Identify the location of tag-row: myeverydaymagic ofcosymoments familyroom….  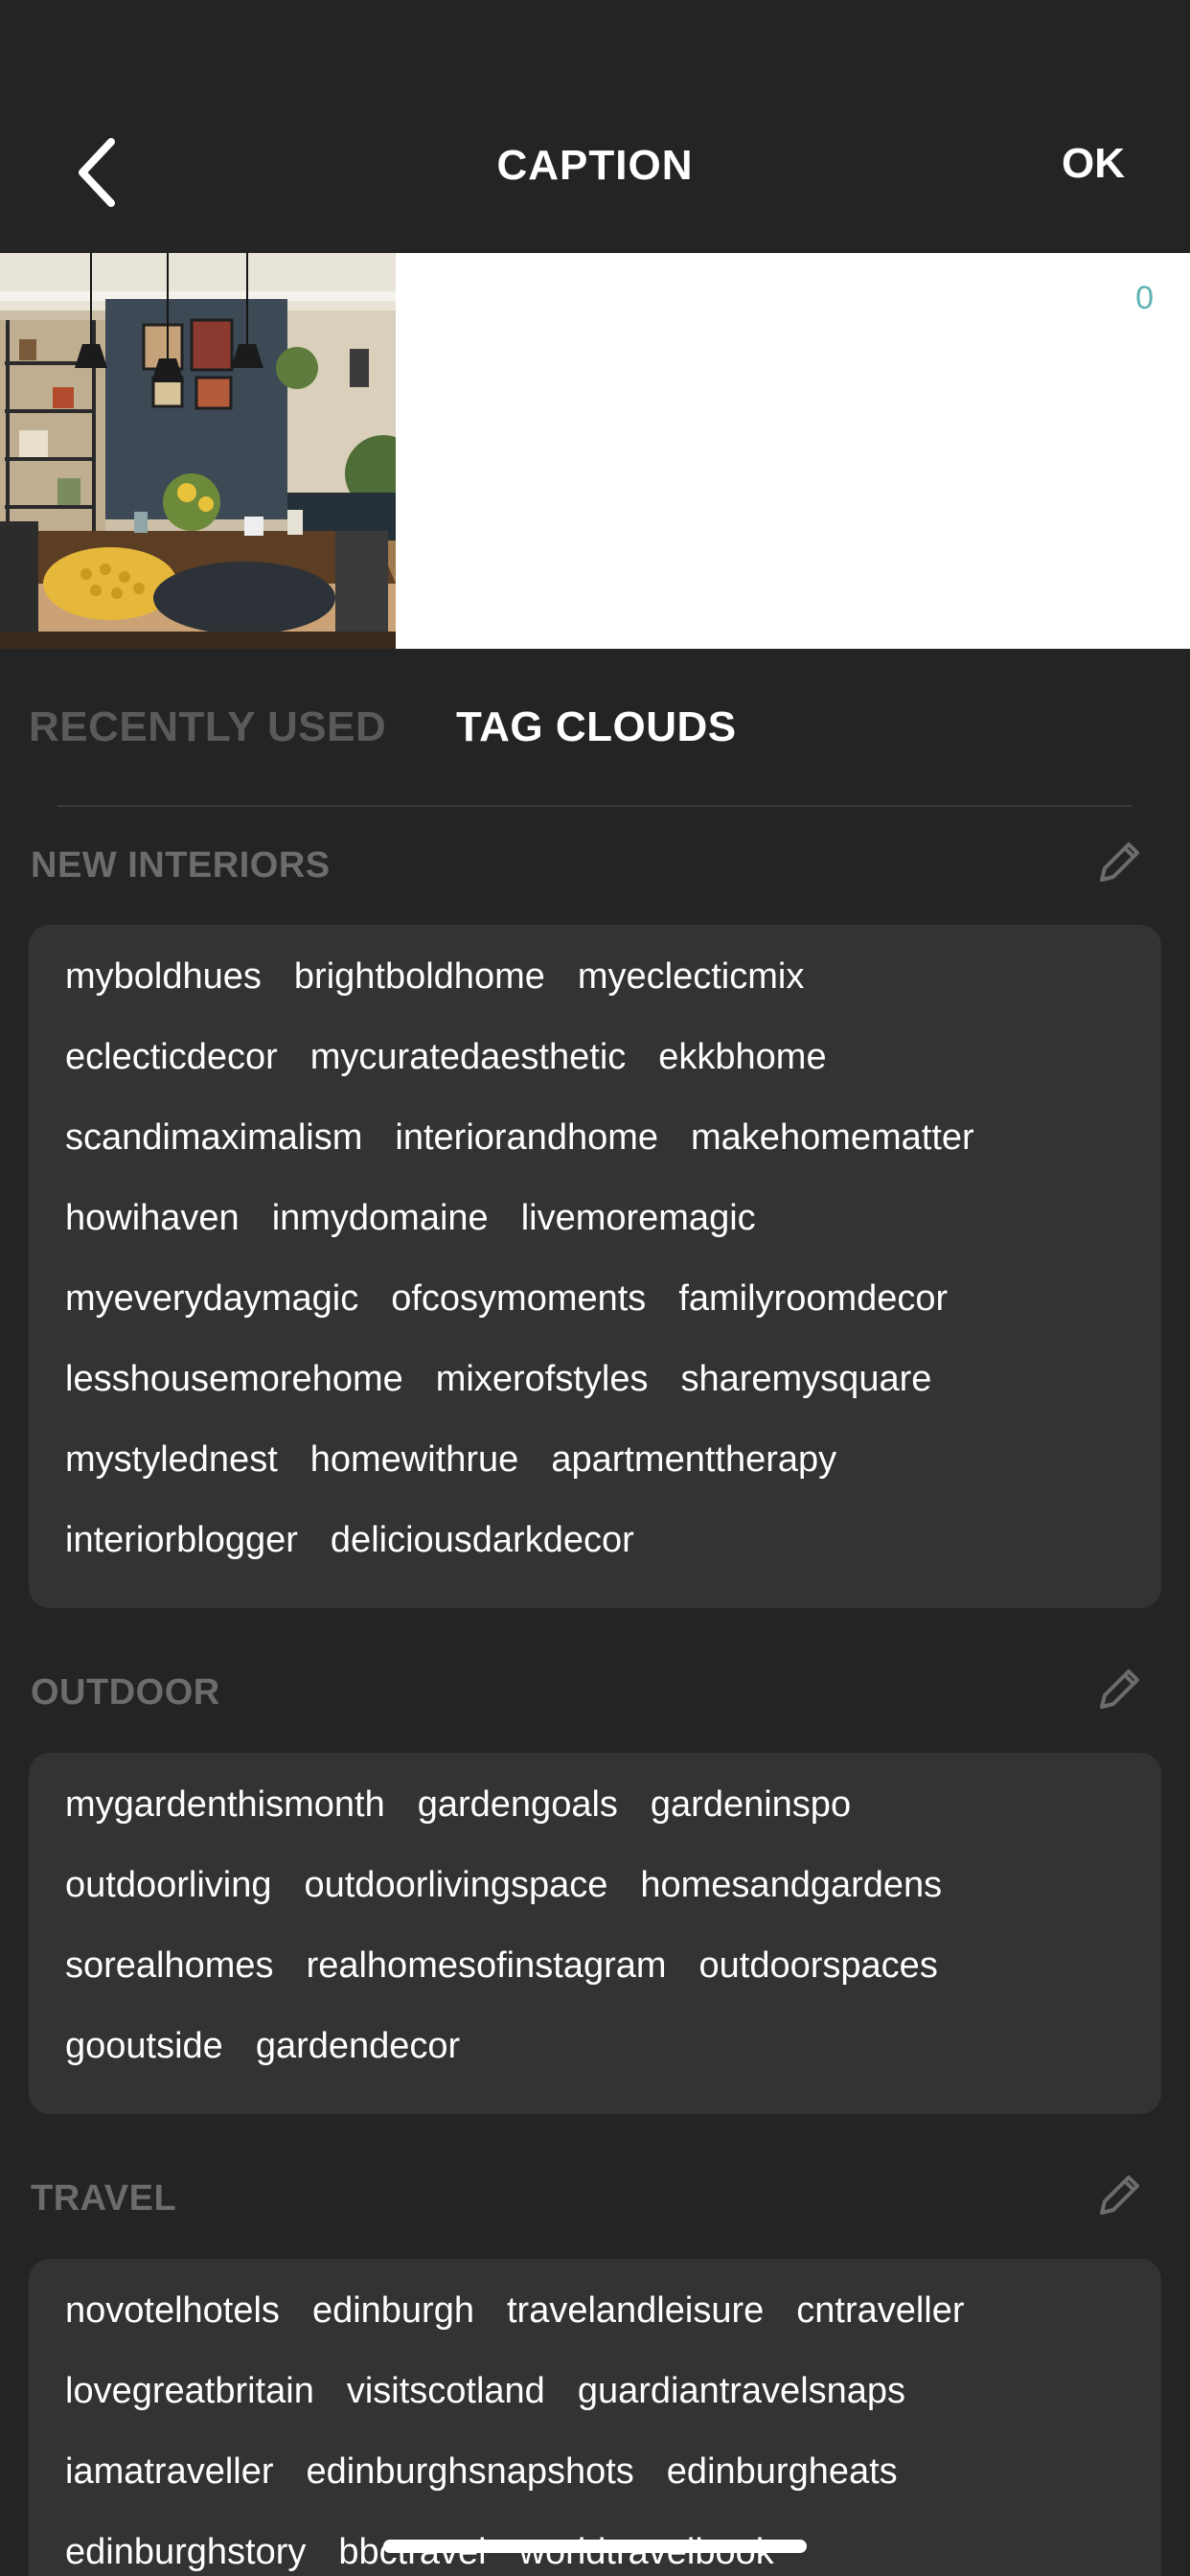
(597, 1319).